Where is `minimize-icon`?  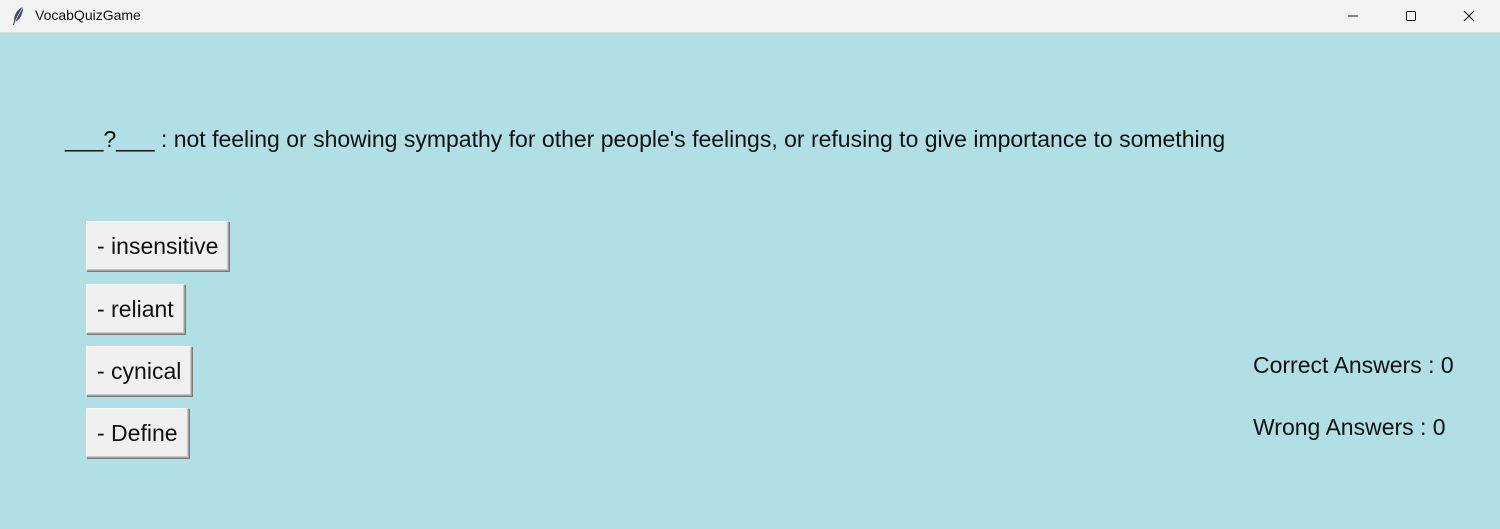 minimize-icon is located at coordinates (1353, 16).